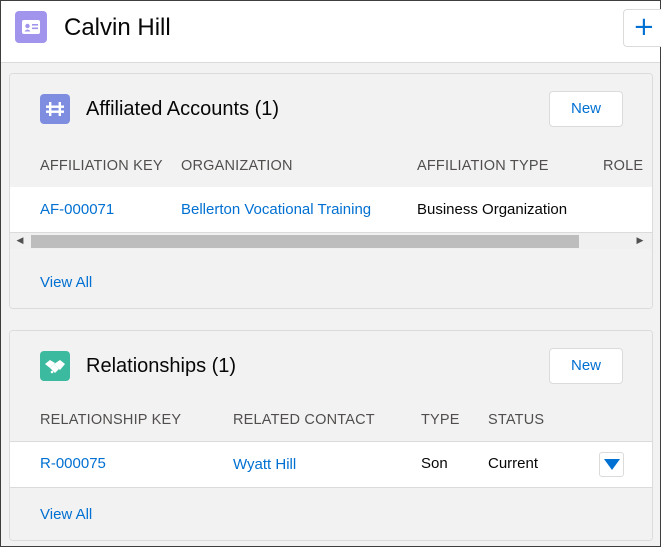  Describe the element at coordinates (492, 209) in the screenshot. I see `affiliation-type-value: Business Organization` at that location.